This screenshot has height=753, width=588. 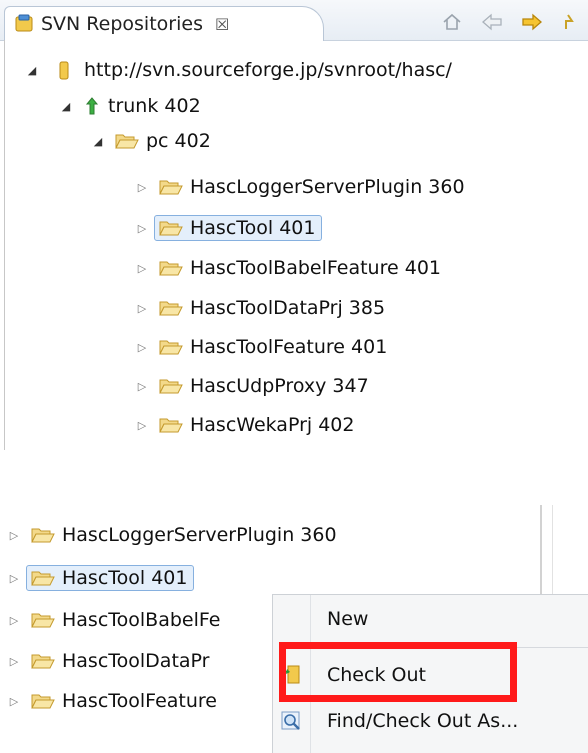 I want to click on view-toolbar, so click(x=512, y=22).